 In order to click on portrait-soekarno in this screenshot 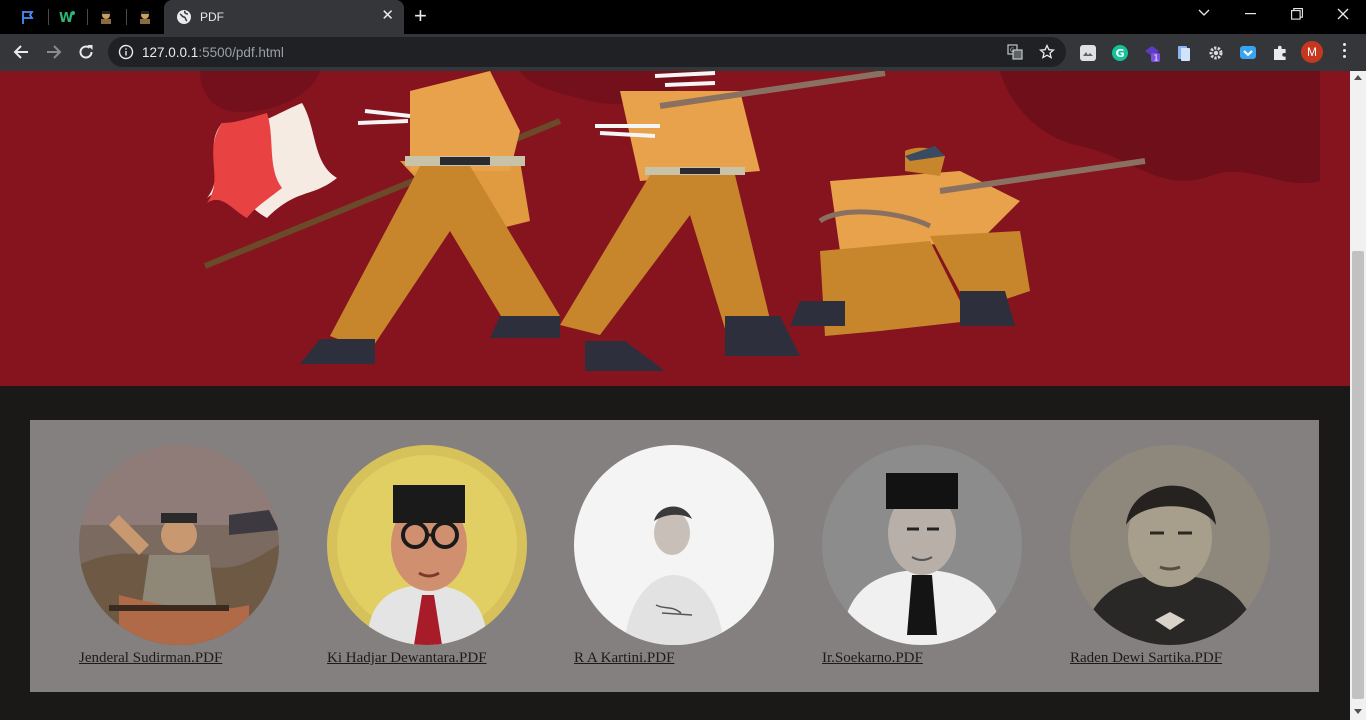, I will do `click(922, 545)`.